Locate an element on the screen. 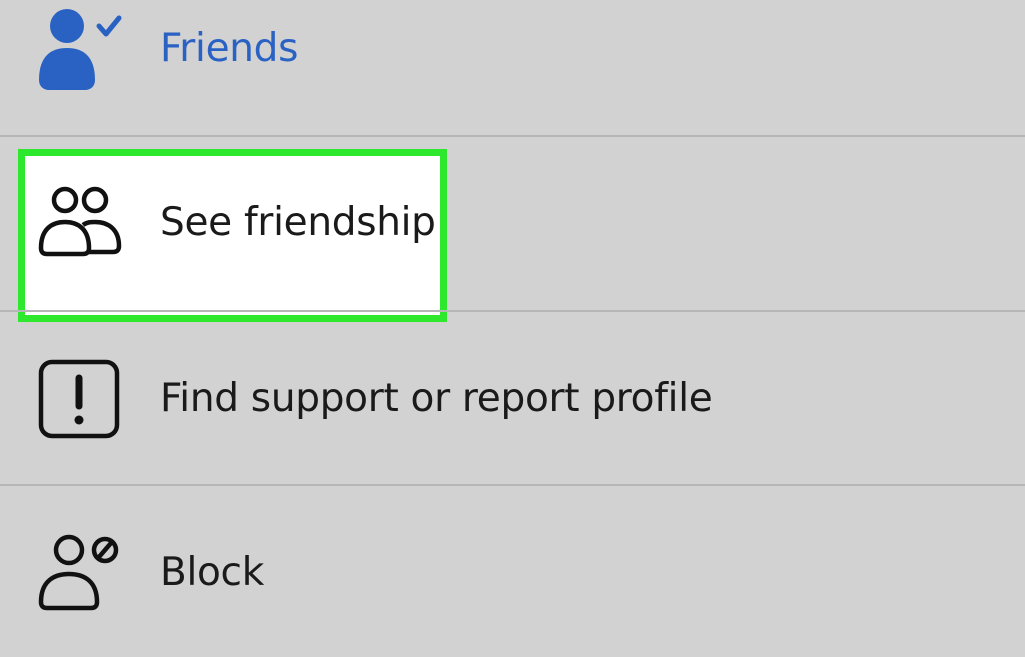  menu-item-label: Block is located at coordinates (212, 572).